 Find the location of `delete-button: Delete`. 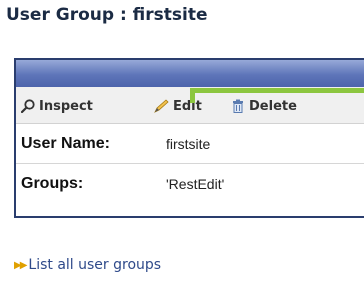

delete-button: Delete is located at coordinates (264, 106).